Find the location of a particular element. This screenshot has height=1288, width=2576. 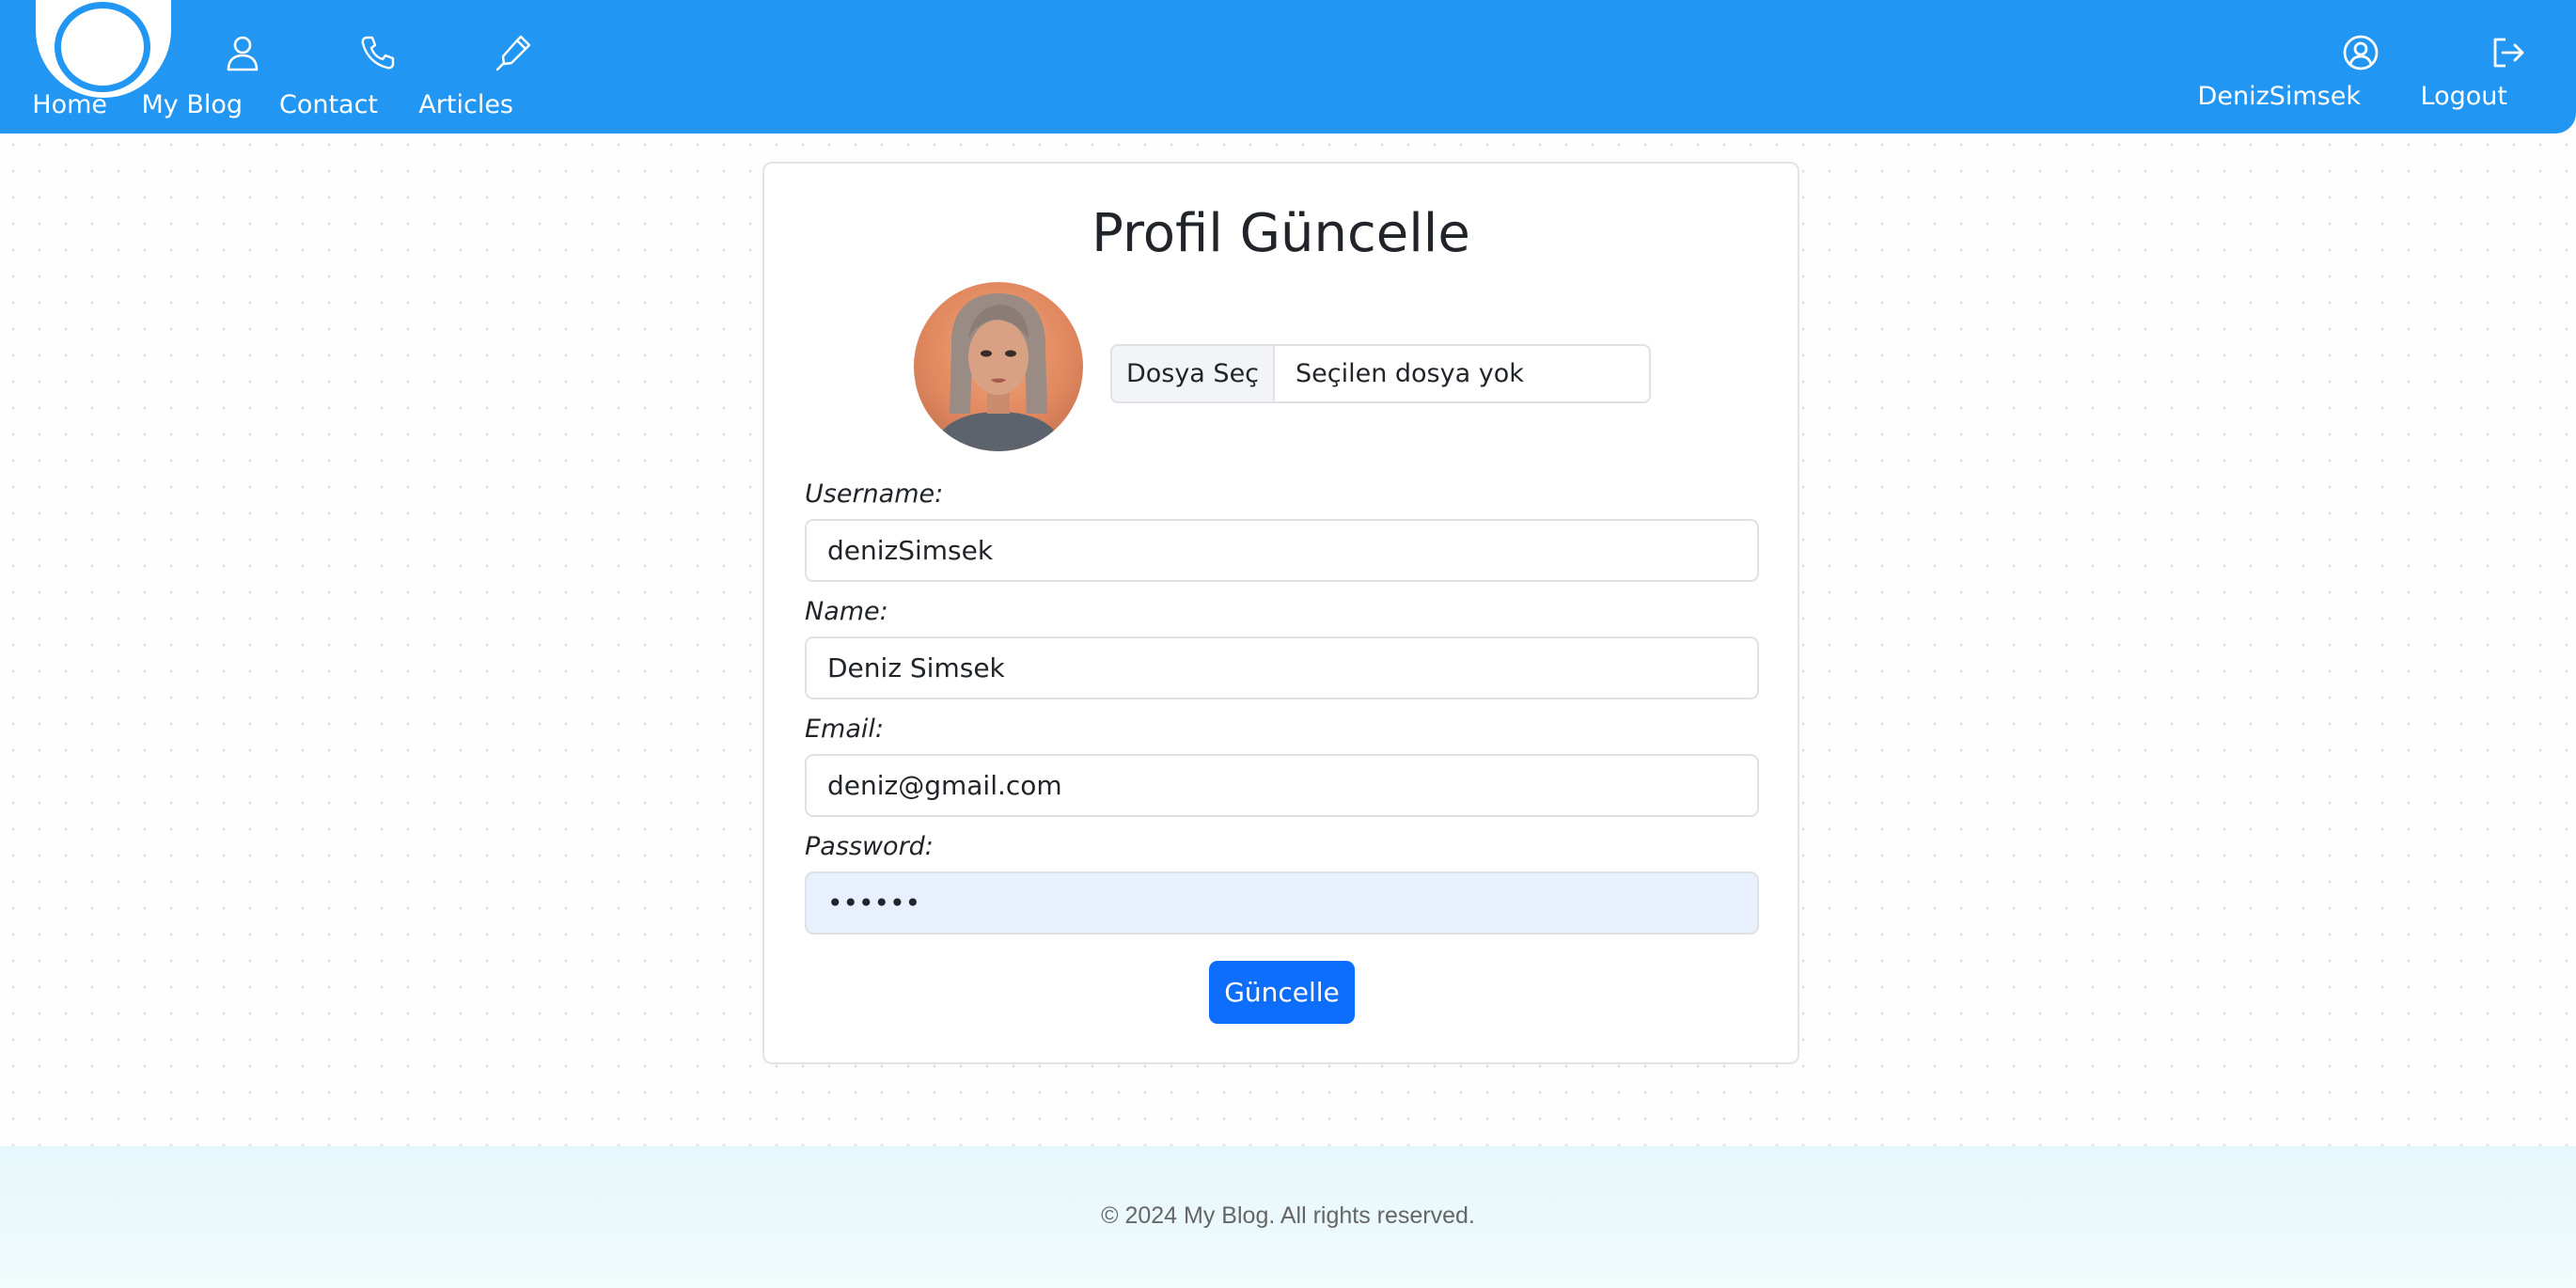

nav-logout-label: Logout is located at coordinates (2464, 97).